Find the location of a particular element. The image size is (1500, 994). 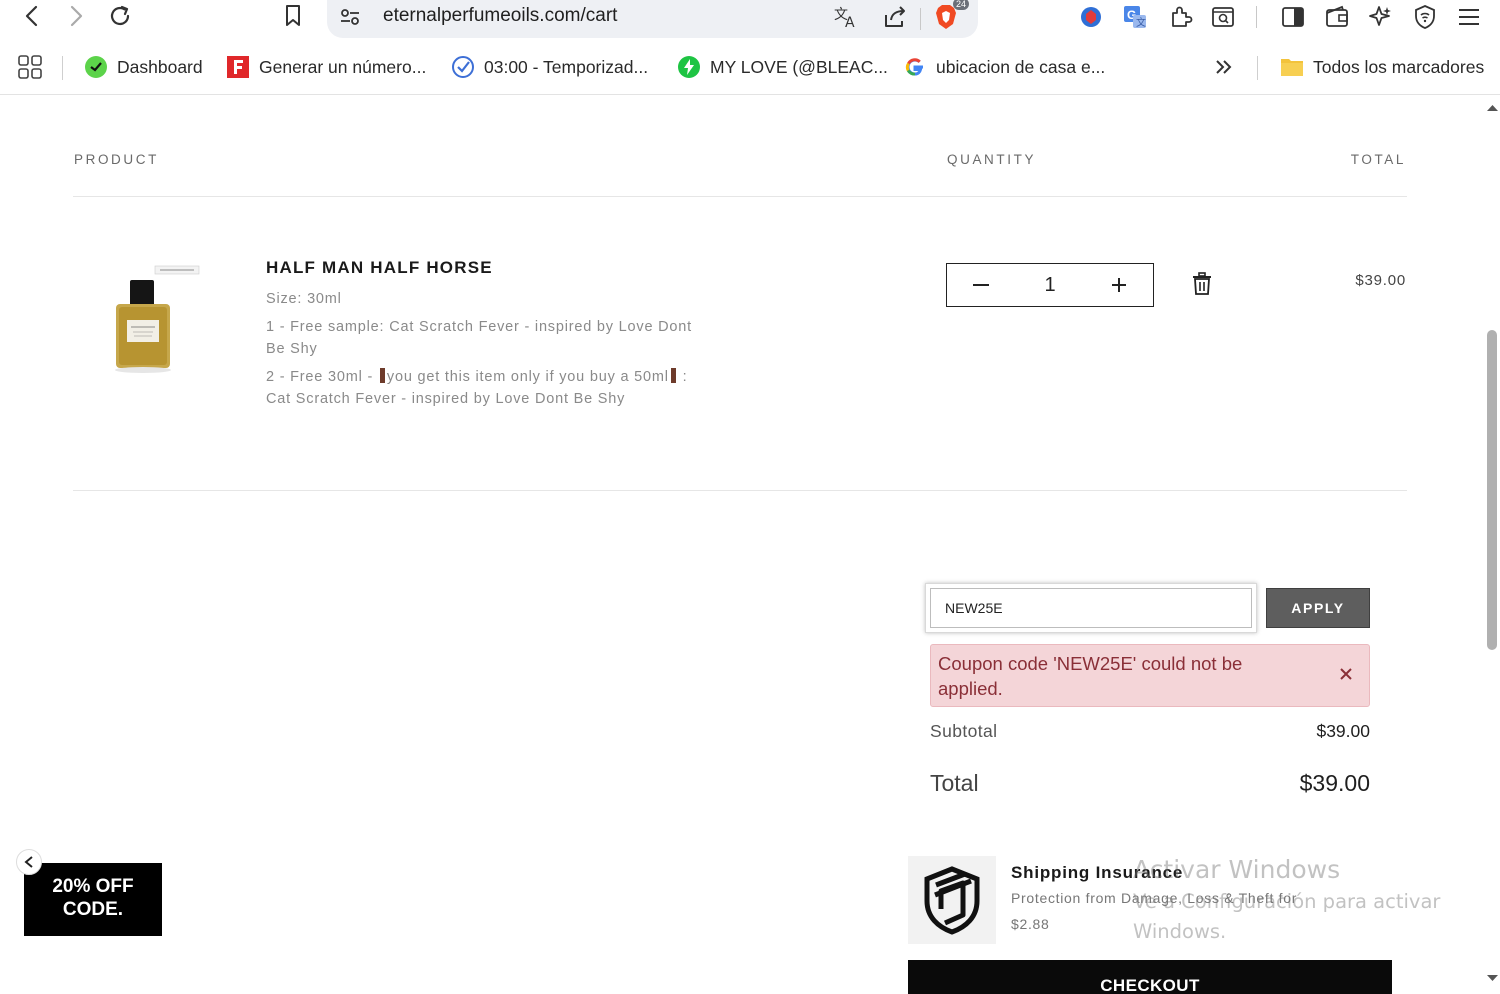

coupon-field-wrapper is located at coordinates (1091, 608).